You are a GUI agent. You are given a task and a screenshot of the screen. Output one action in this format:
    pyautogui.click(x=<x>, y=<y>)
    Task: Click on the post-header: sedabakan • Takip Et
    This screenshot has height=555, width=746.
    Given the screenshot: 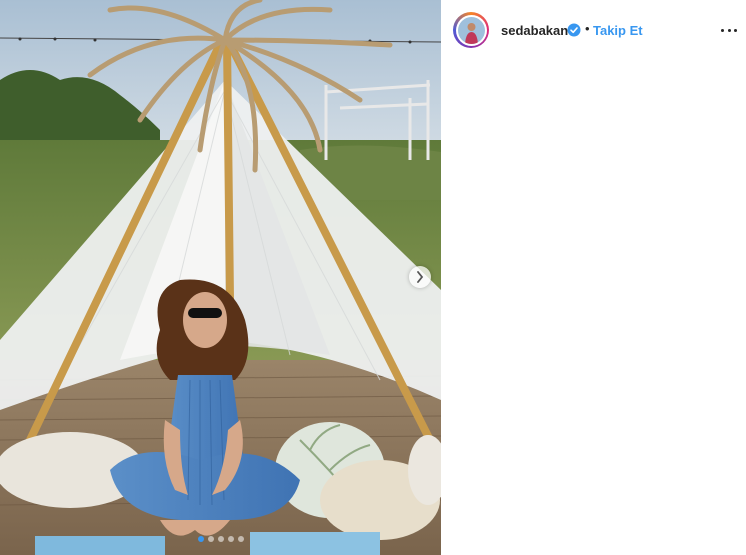 What is the action you would take?
    pyautogui.click(x=593, y=30)
    